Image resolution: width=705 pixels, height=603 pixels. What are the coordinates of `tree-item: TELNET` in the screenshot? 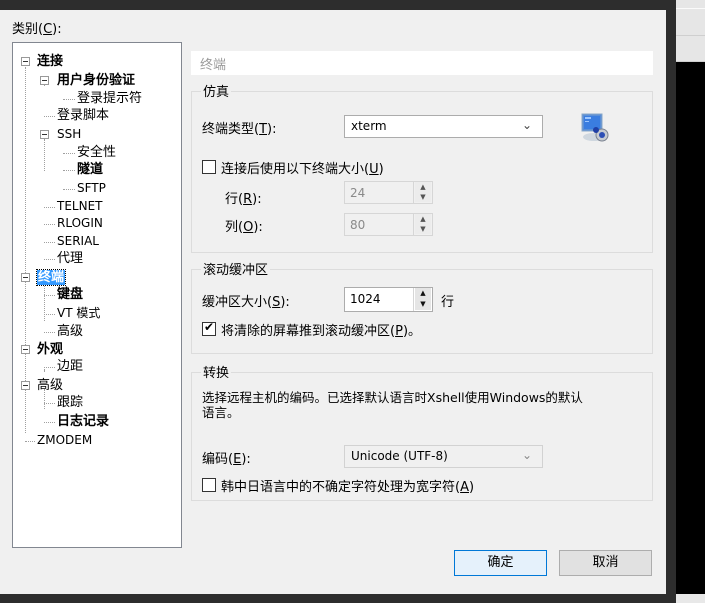 It's located at (80, 206).